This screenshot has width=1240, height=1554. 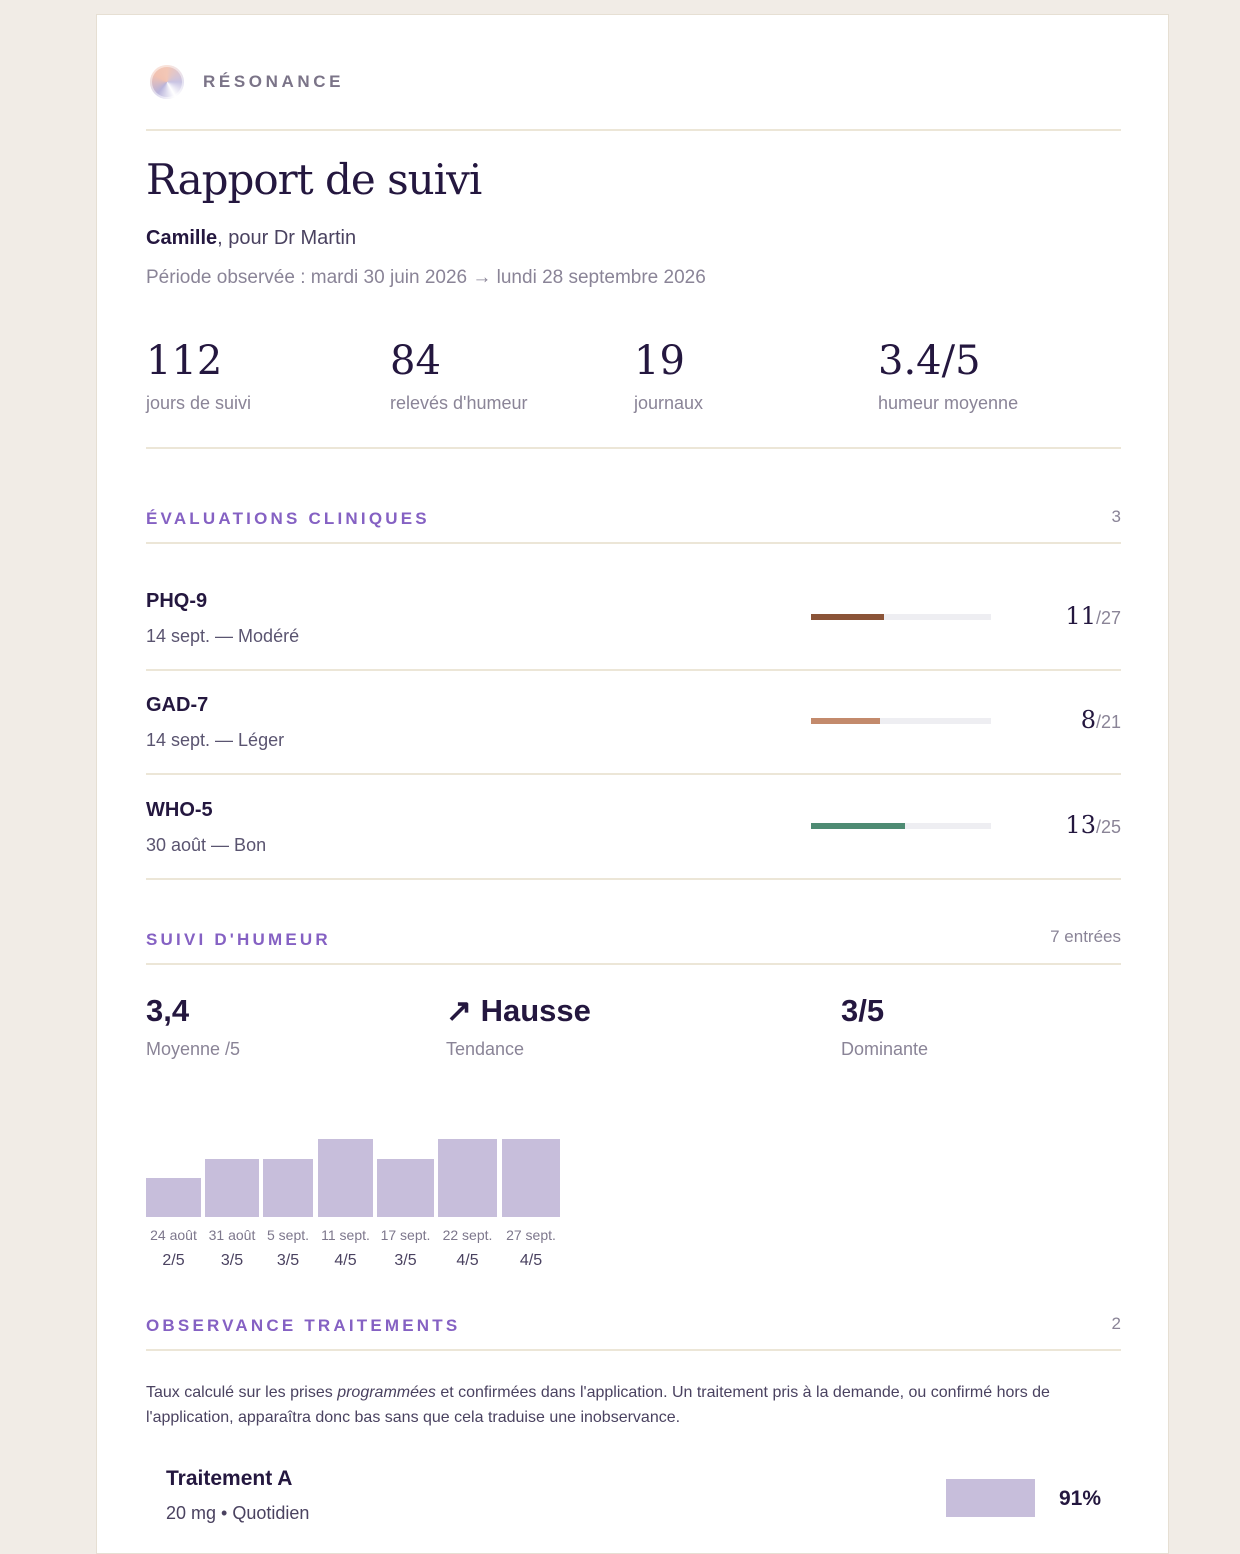 What do you see at coordinates (1108, 722) in the screenshot?
I see `score-max: /21` at bounding box center [1108, 722].